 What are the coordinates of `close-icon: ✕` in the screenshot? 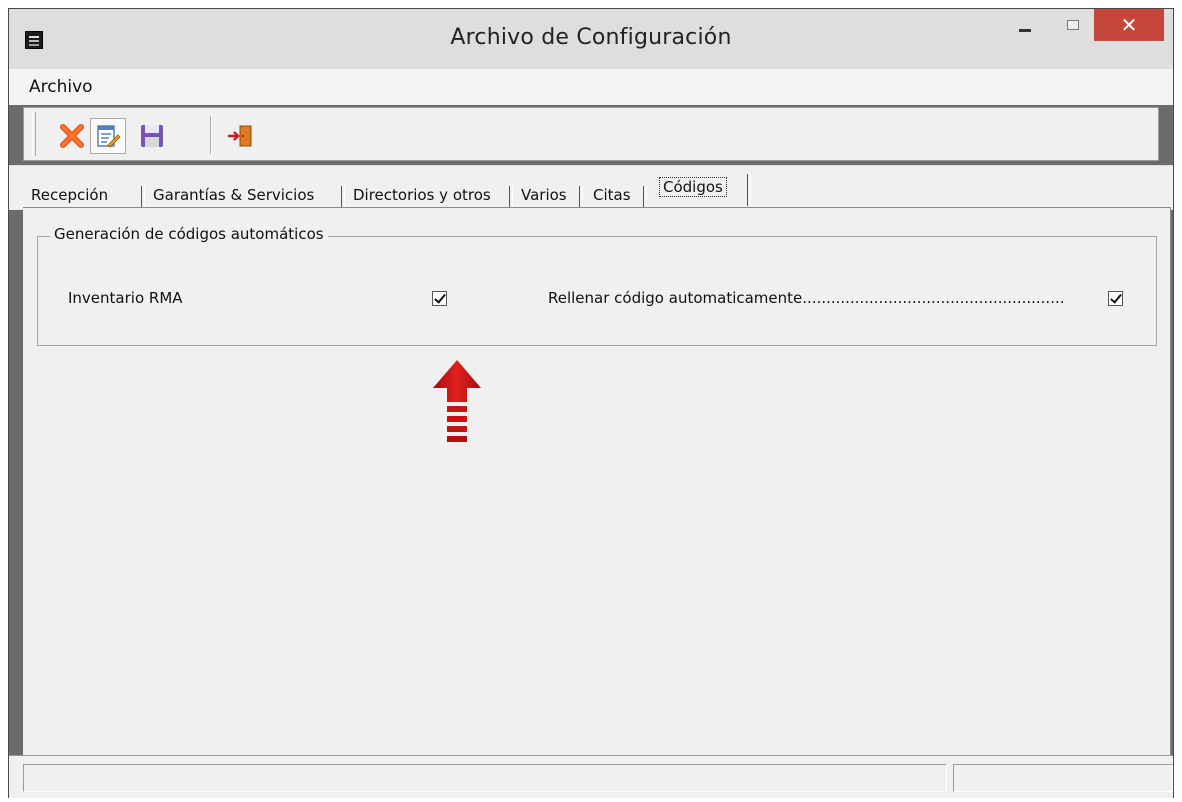 It's located at (1129, 25).